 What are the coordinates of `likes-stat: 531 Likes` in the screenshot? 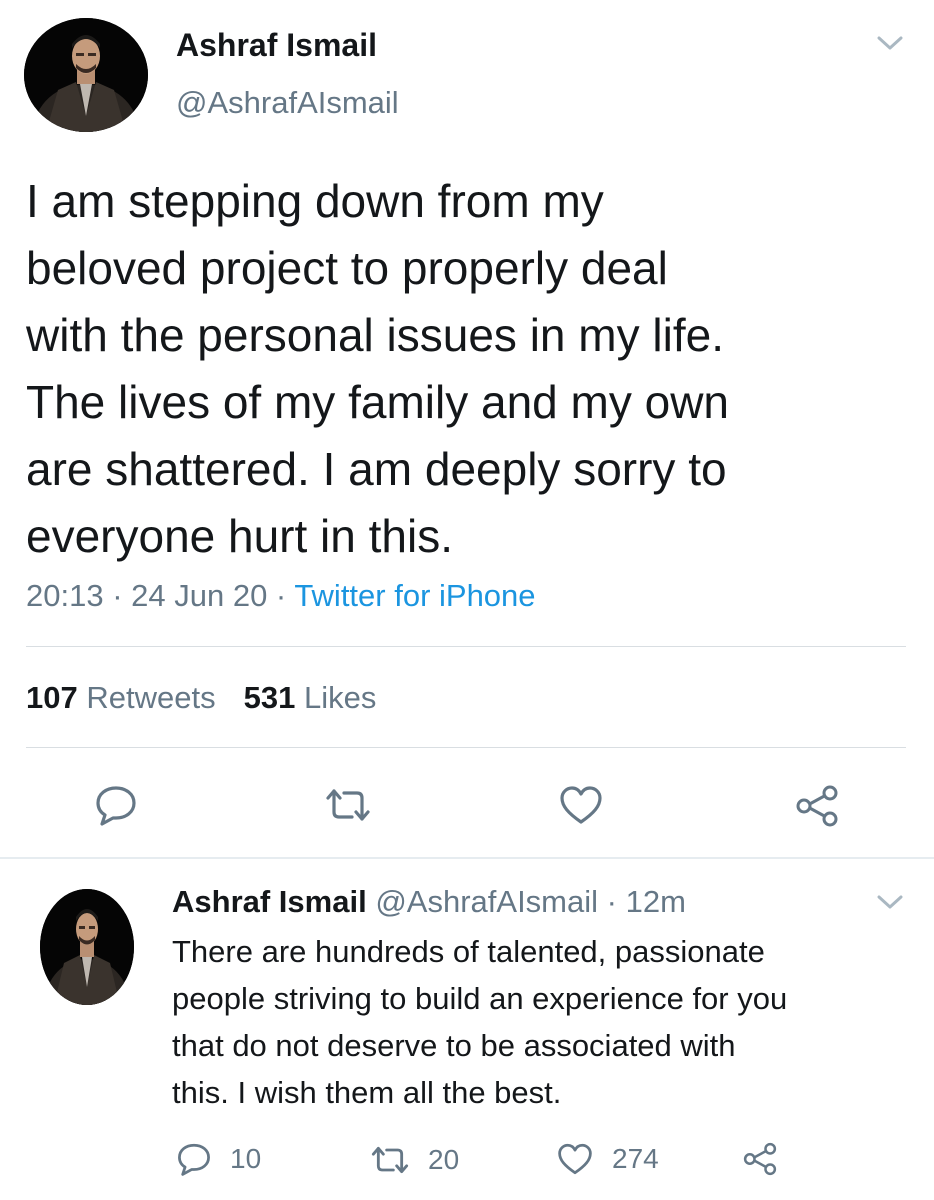 It's located at (310, 697).